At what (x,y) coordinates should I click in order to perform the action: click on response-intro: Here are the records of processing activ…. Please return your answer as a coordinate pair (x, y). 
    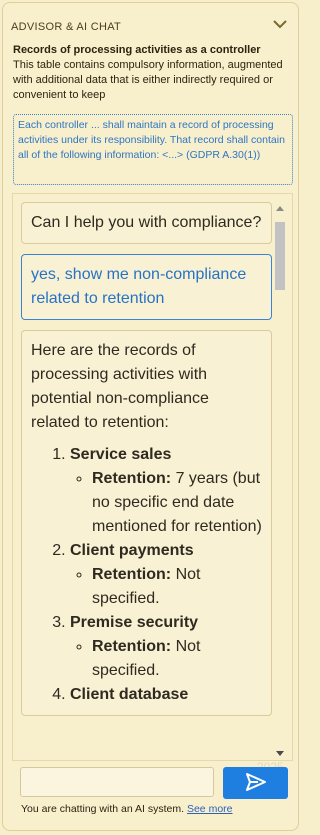
    Looking at the image, I should click on (120, 386).